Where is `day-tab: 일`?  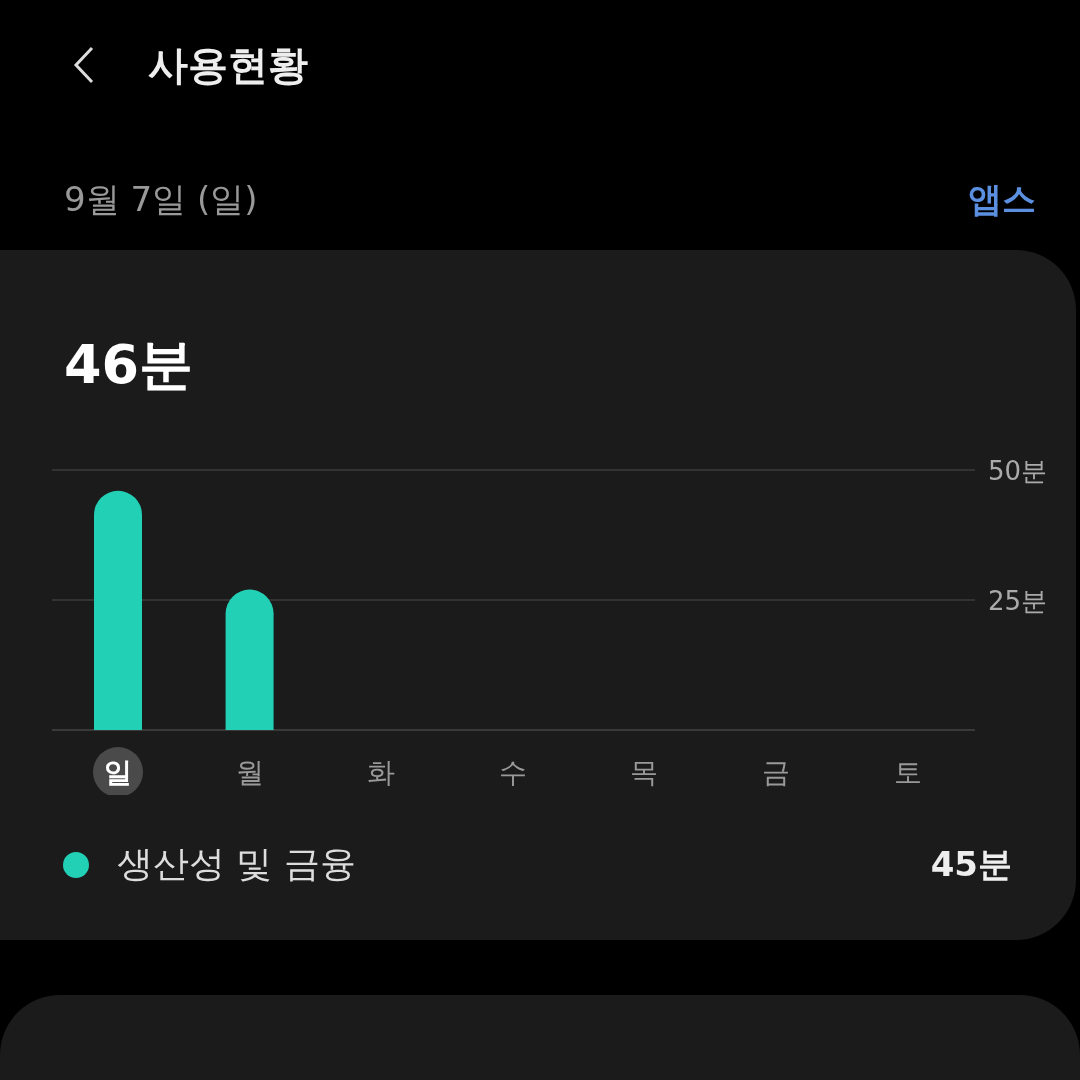 day-tab: 일 is located at coordinates (118, 771).